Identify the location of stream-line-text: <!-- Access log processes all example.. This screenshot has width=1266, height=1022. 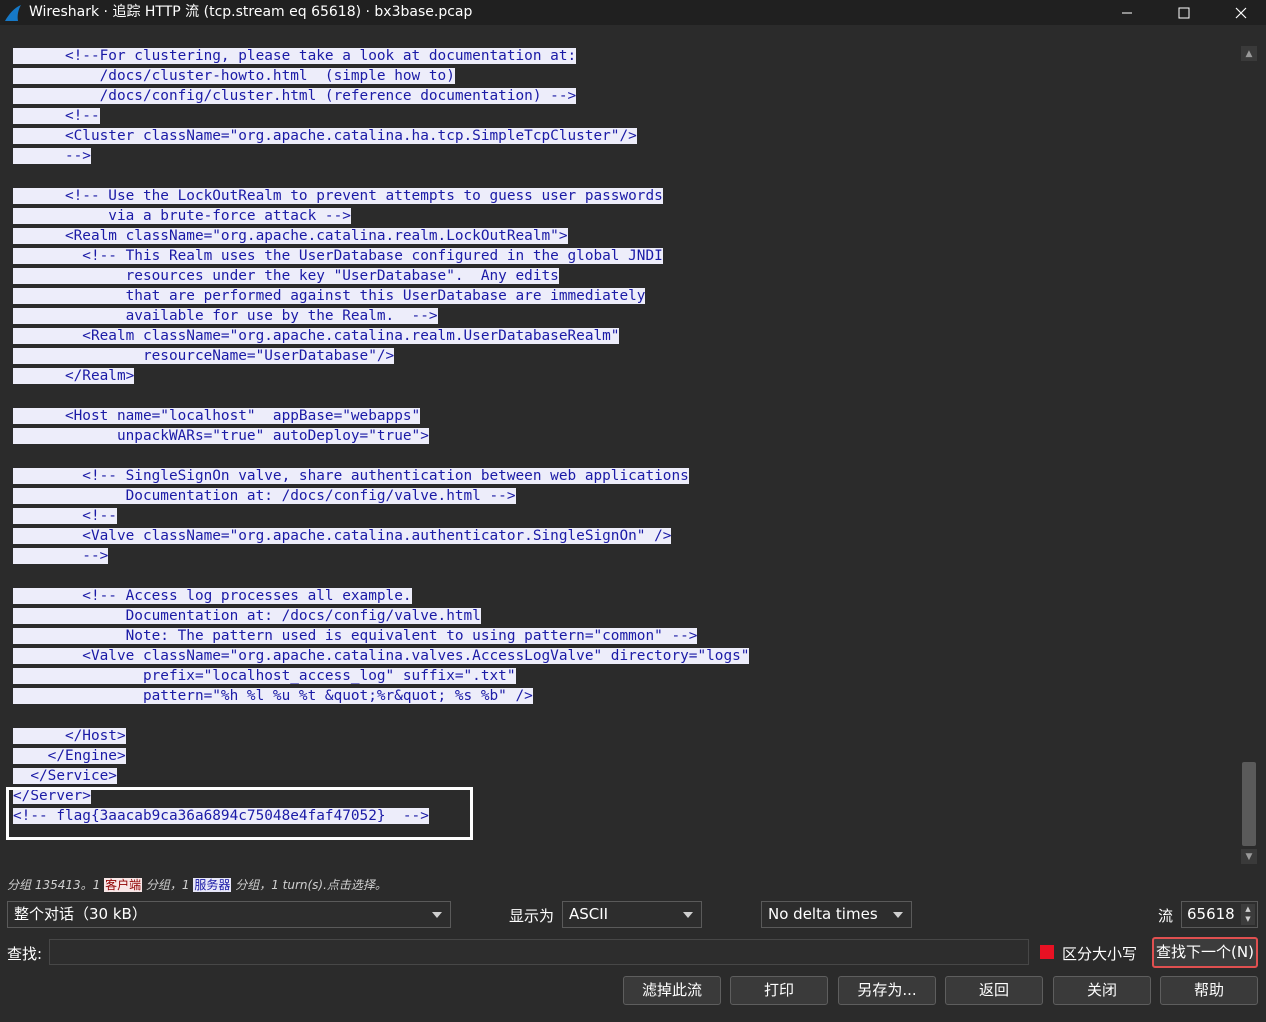
(212, 596).